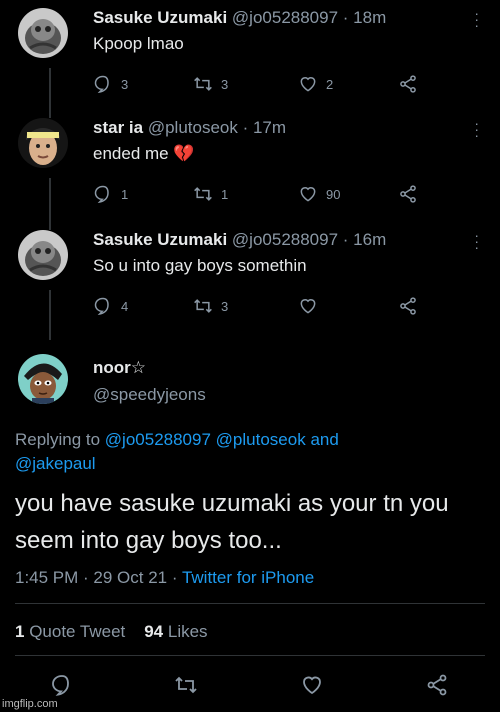 The image size is (500, 712). Describe the element at coordinates (119, 368) in the screenshot. I see `display-name: noor☆` at that location.